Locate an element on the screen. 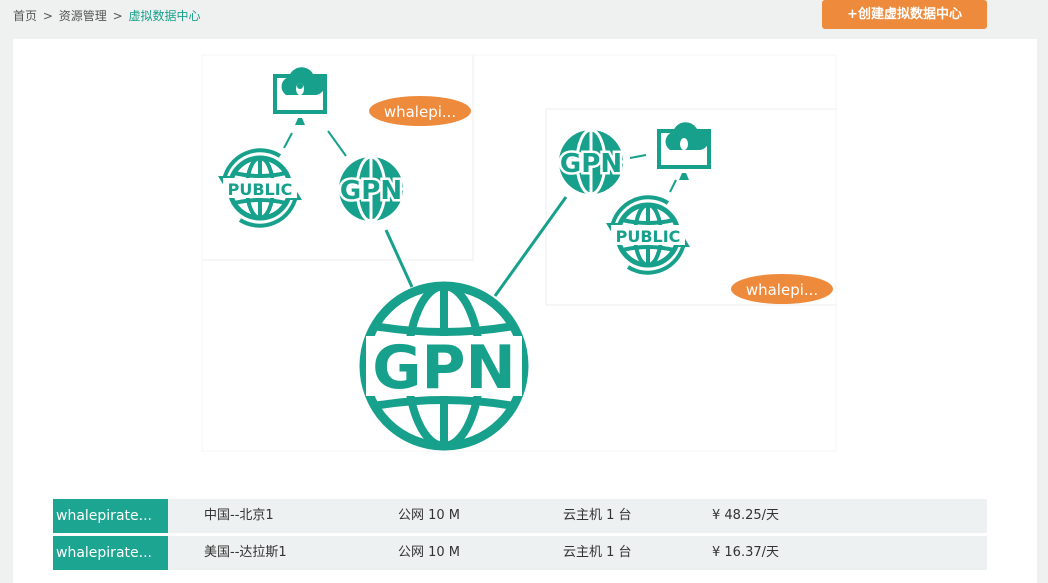 The width and height of the screenshot is (1048, 583). datacenter-price: ¥ 48.25/天 is located at coordinates (745, 515).